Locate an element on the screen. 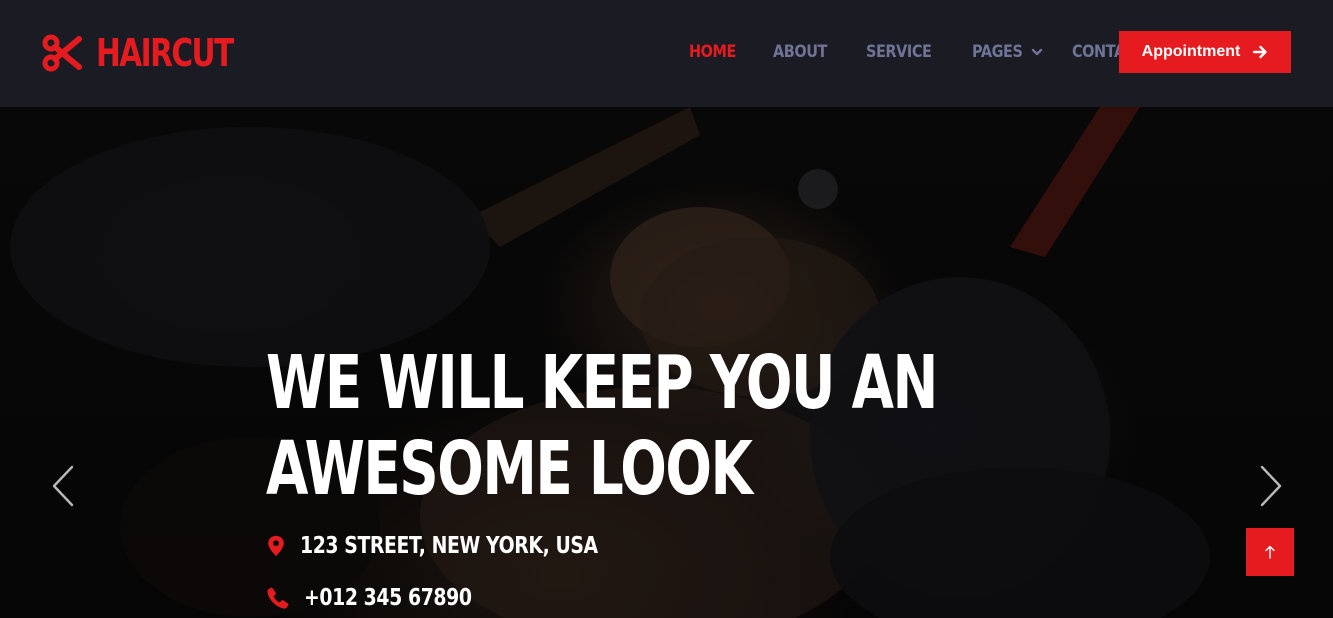  arrow-up-icon is located at coordinates (1270, 552).